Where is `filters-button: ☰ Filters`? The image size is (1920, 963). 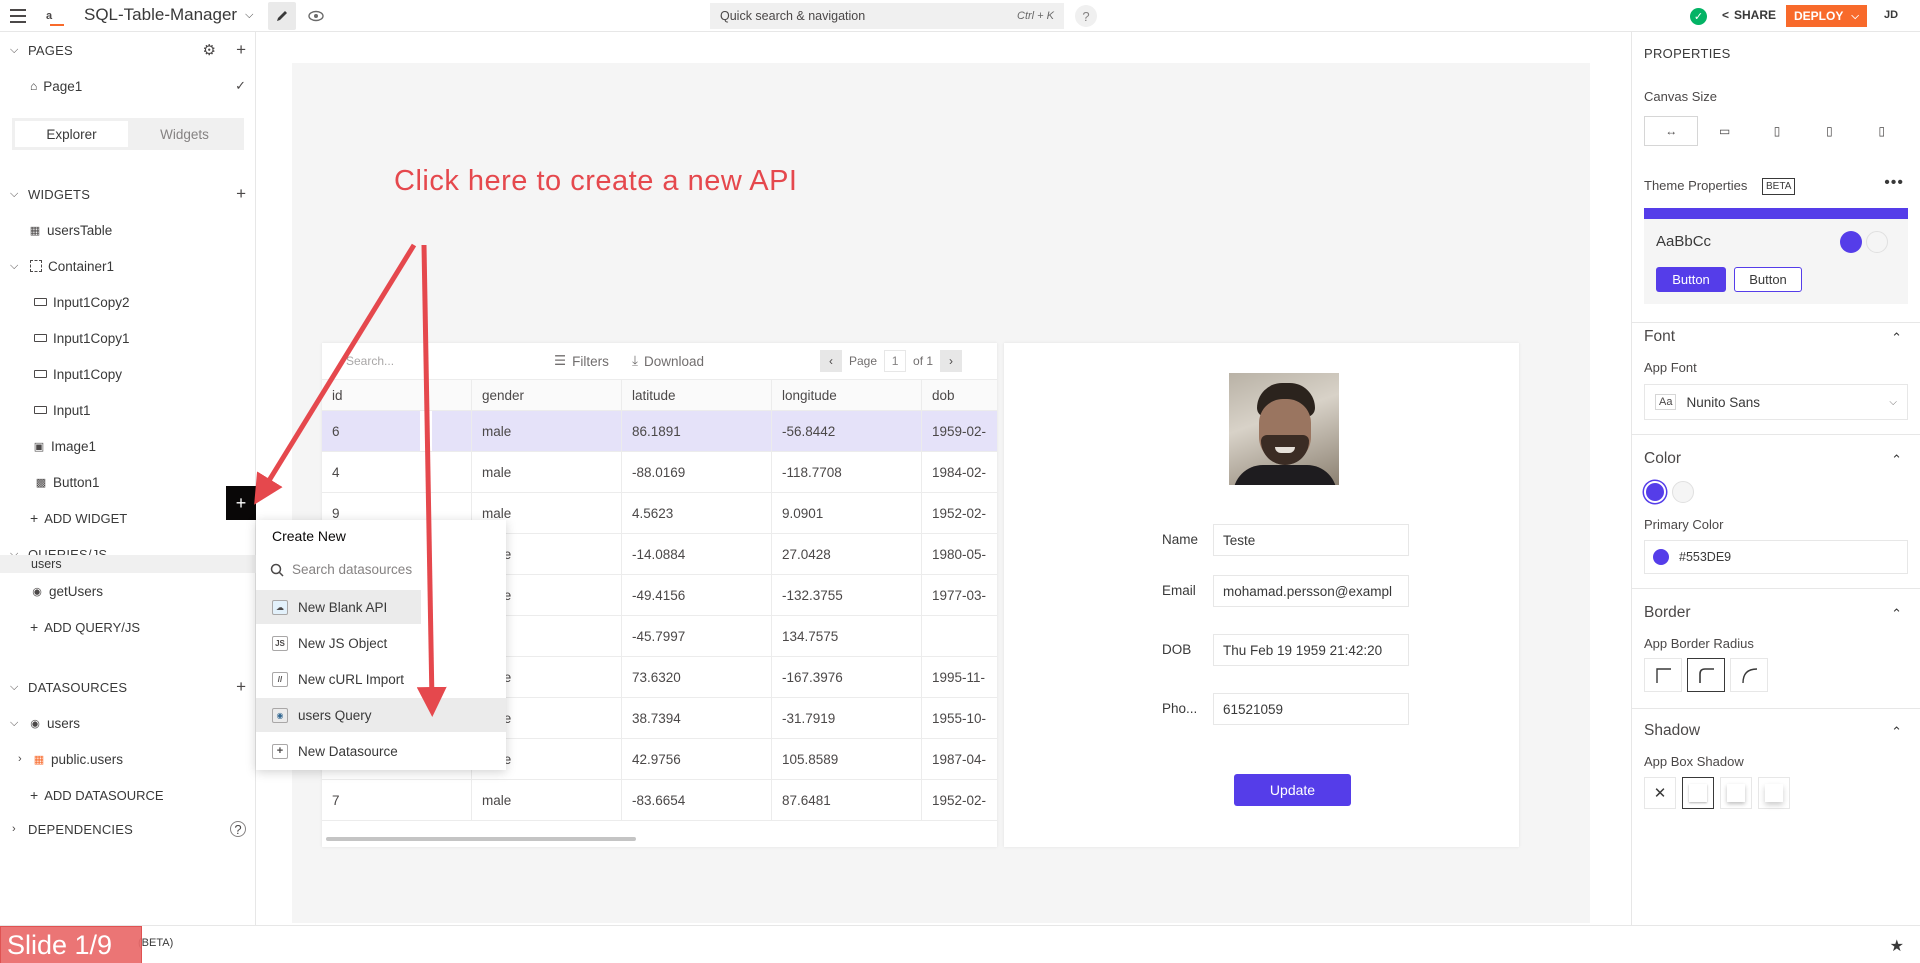
filters-button: ☰ Filters is located at coordinates (581, 361).